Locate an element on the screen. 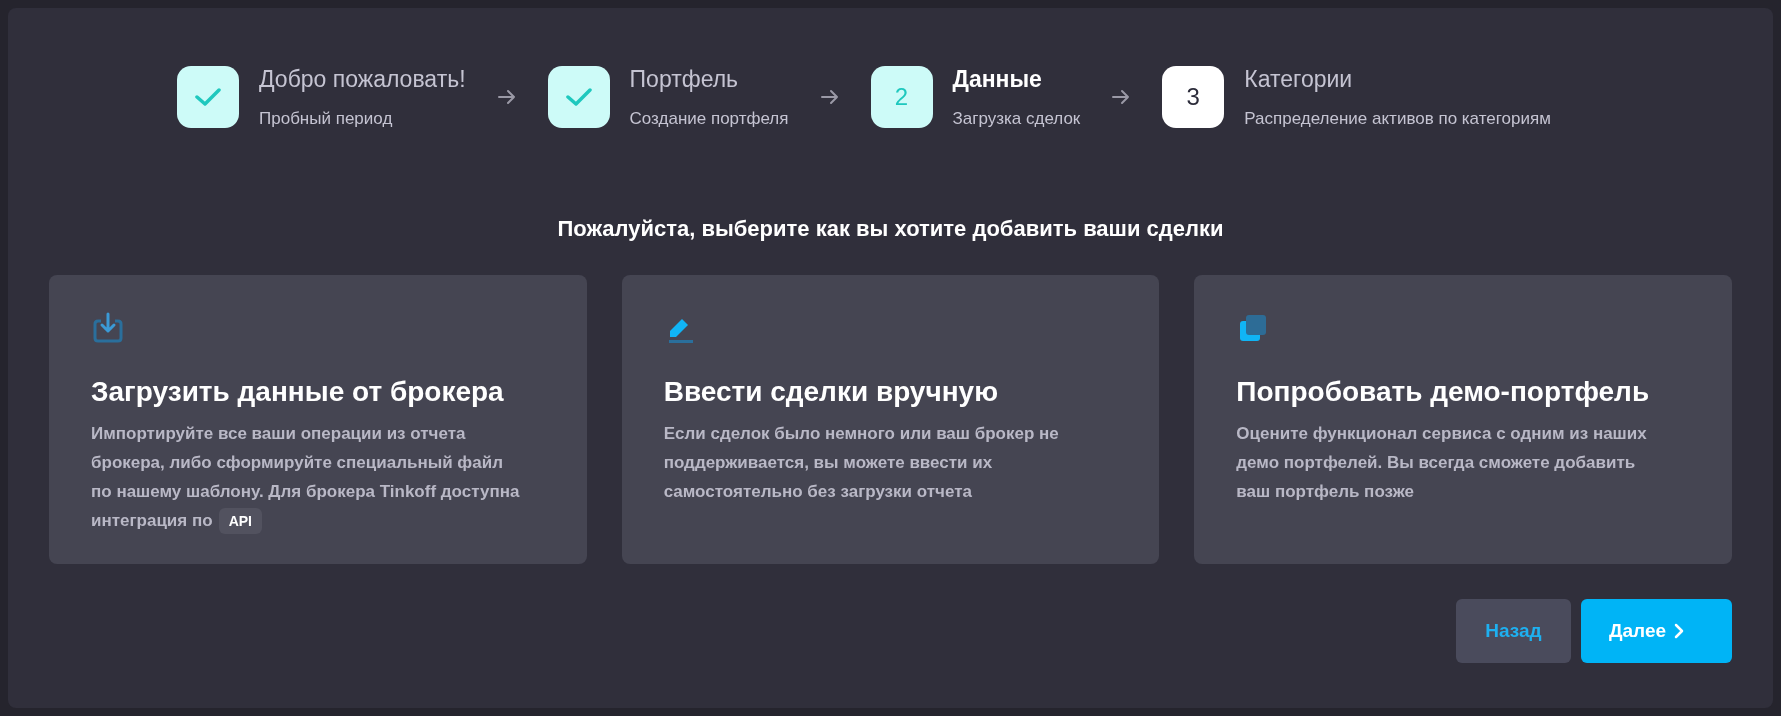  card-title: Попробовать демо-портфель is located at coordinates (1443, 392).